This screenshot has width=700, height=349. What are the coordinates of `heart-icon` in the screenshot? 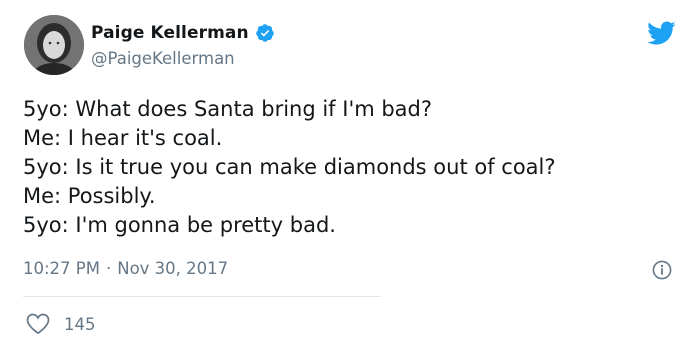 It's located at (38, 324).